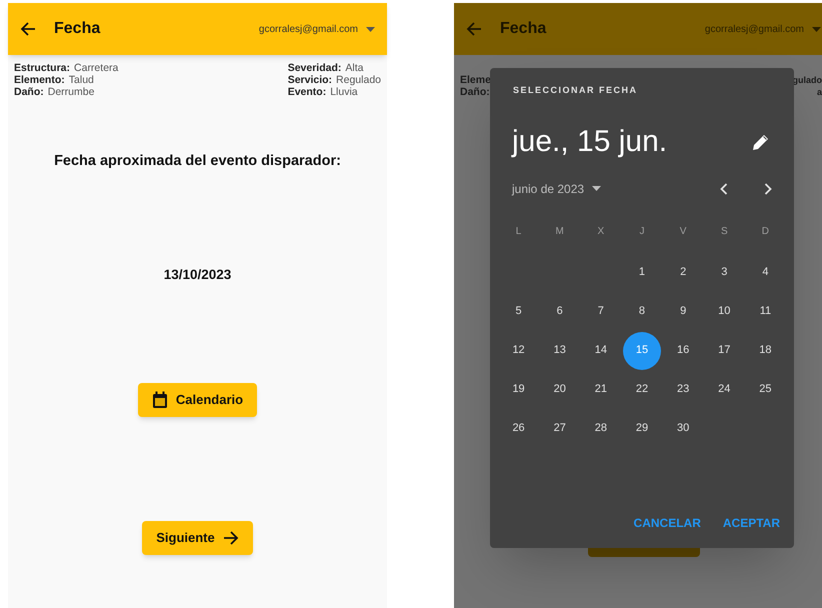  Describe the element at coordinates (601, 311) in the screenshot. I see `calendar-day: 7` at that location.